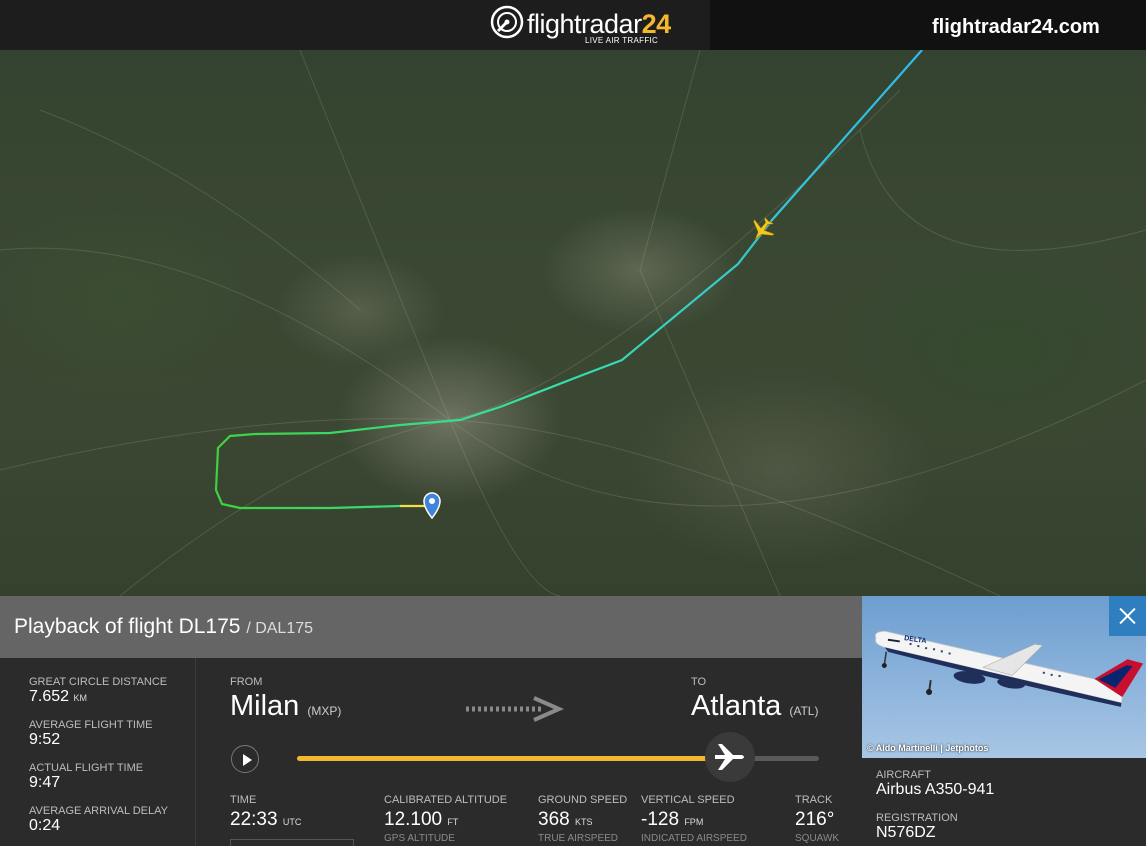 The height and width of the screenshot is (846, 1146). What do you see at coordinates (600, 25) in the screenshot?
I see `flightradar24-logo: flightradar24 LIVE AIR TRAFFIC` at bounding box center [600, 25].